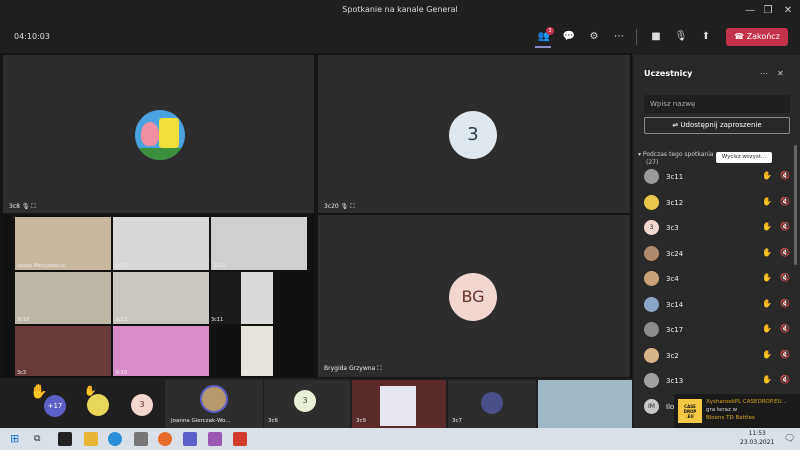 The width and height of the screenshot is (800, 450). Describe the element at coordinates (719, 381) in the screenshot. I see `participant-row: 3c13 ✋ 🔇` at that location.